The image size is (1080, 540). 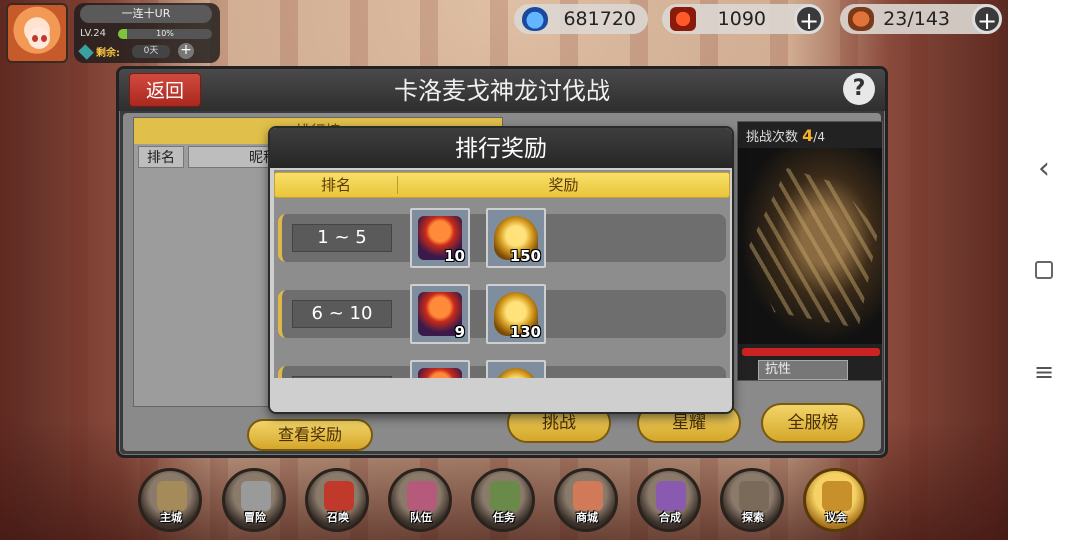 I want to click on nav-castle: 主城, so click(x=170, y=500).